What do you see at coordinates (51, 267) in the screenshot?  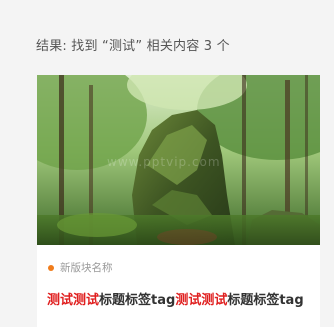 I see `category-dot-icon` at bounding box center [51, 267].